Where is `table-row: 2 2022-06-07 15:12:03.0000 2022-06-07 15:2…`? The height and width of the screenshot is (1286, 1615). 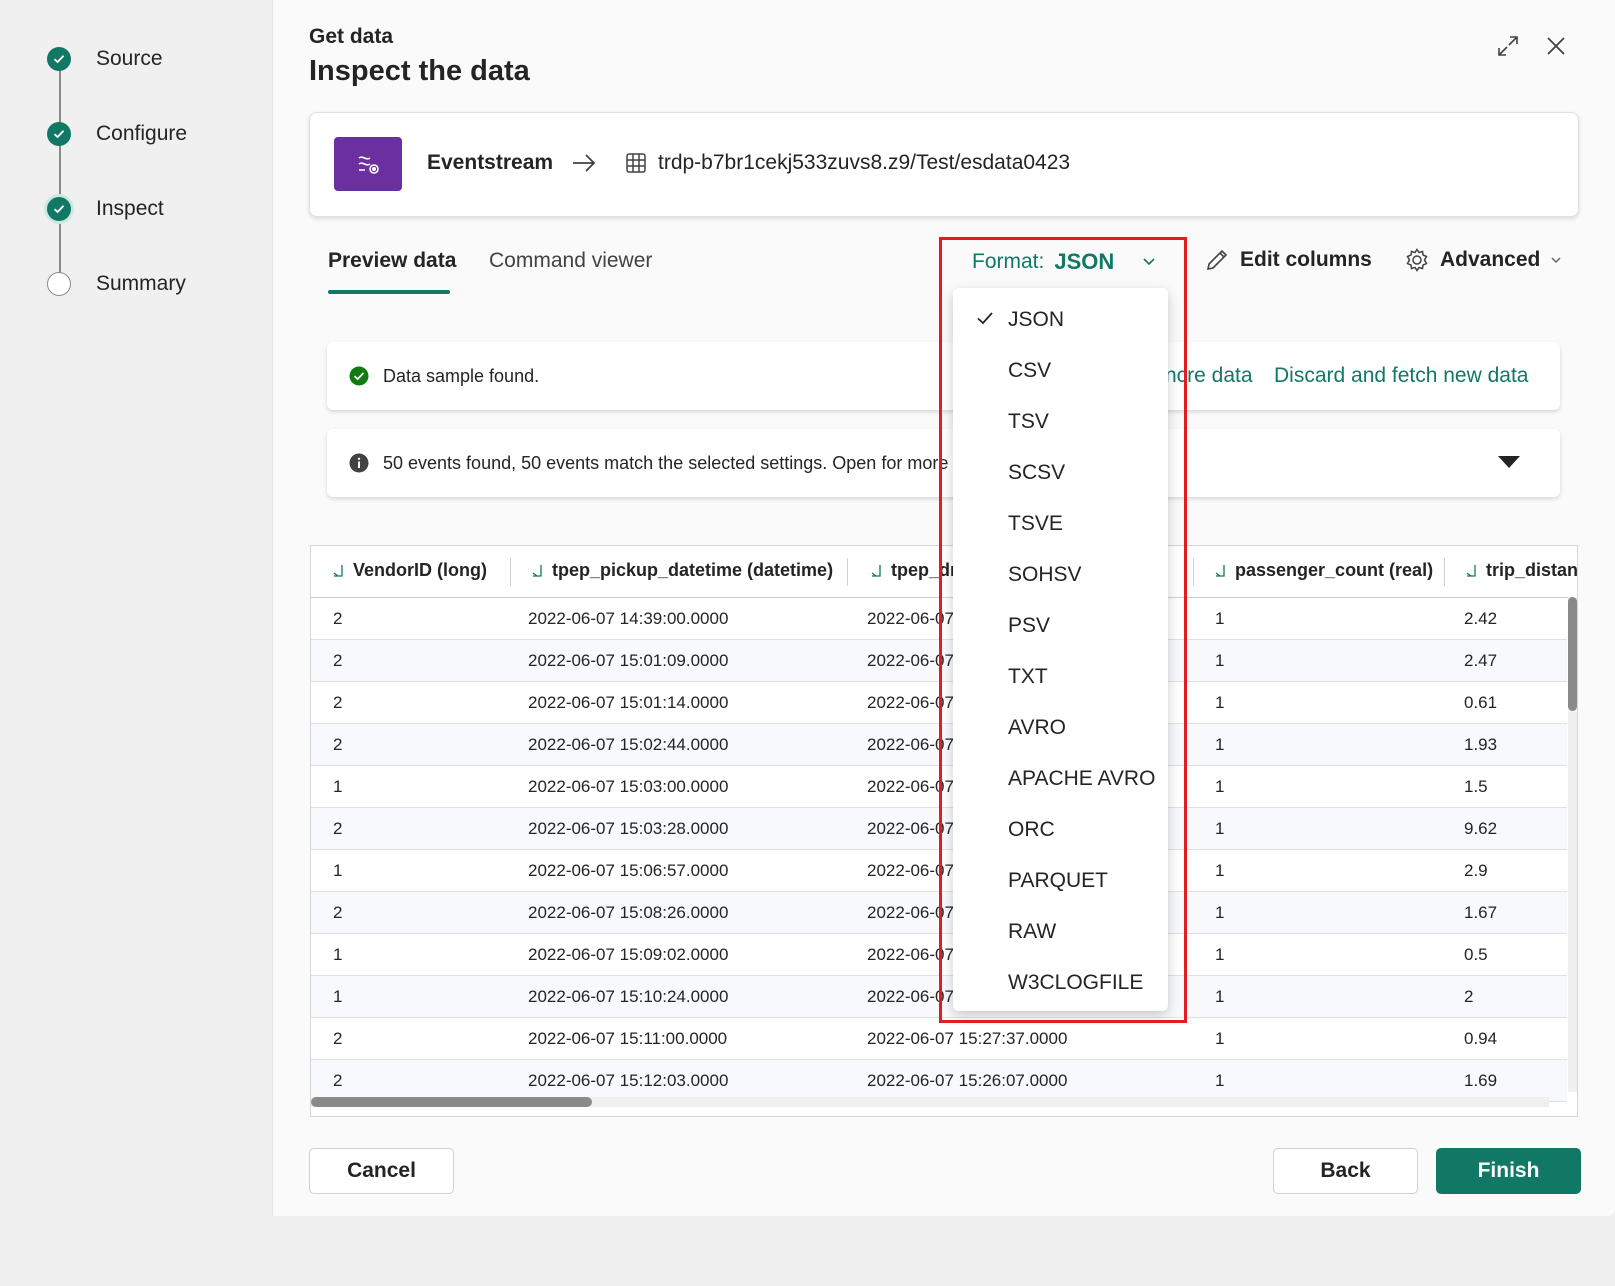
table-row: 2 2022-06-07 15:12:03.0000 2022-06-07 15:2… is located at coordinates (939, 1081).